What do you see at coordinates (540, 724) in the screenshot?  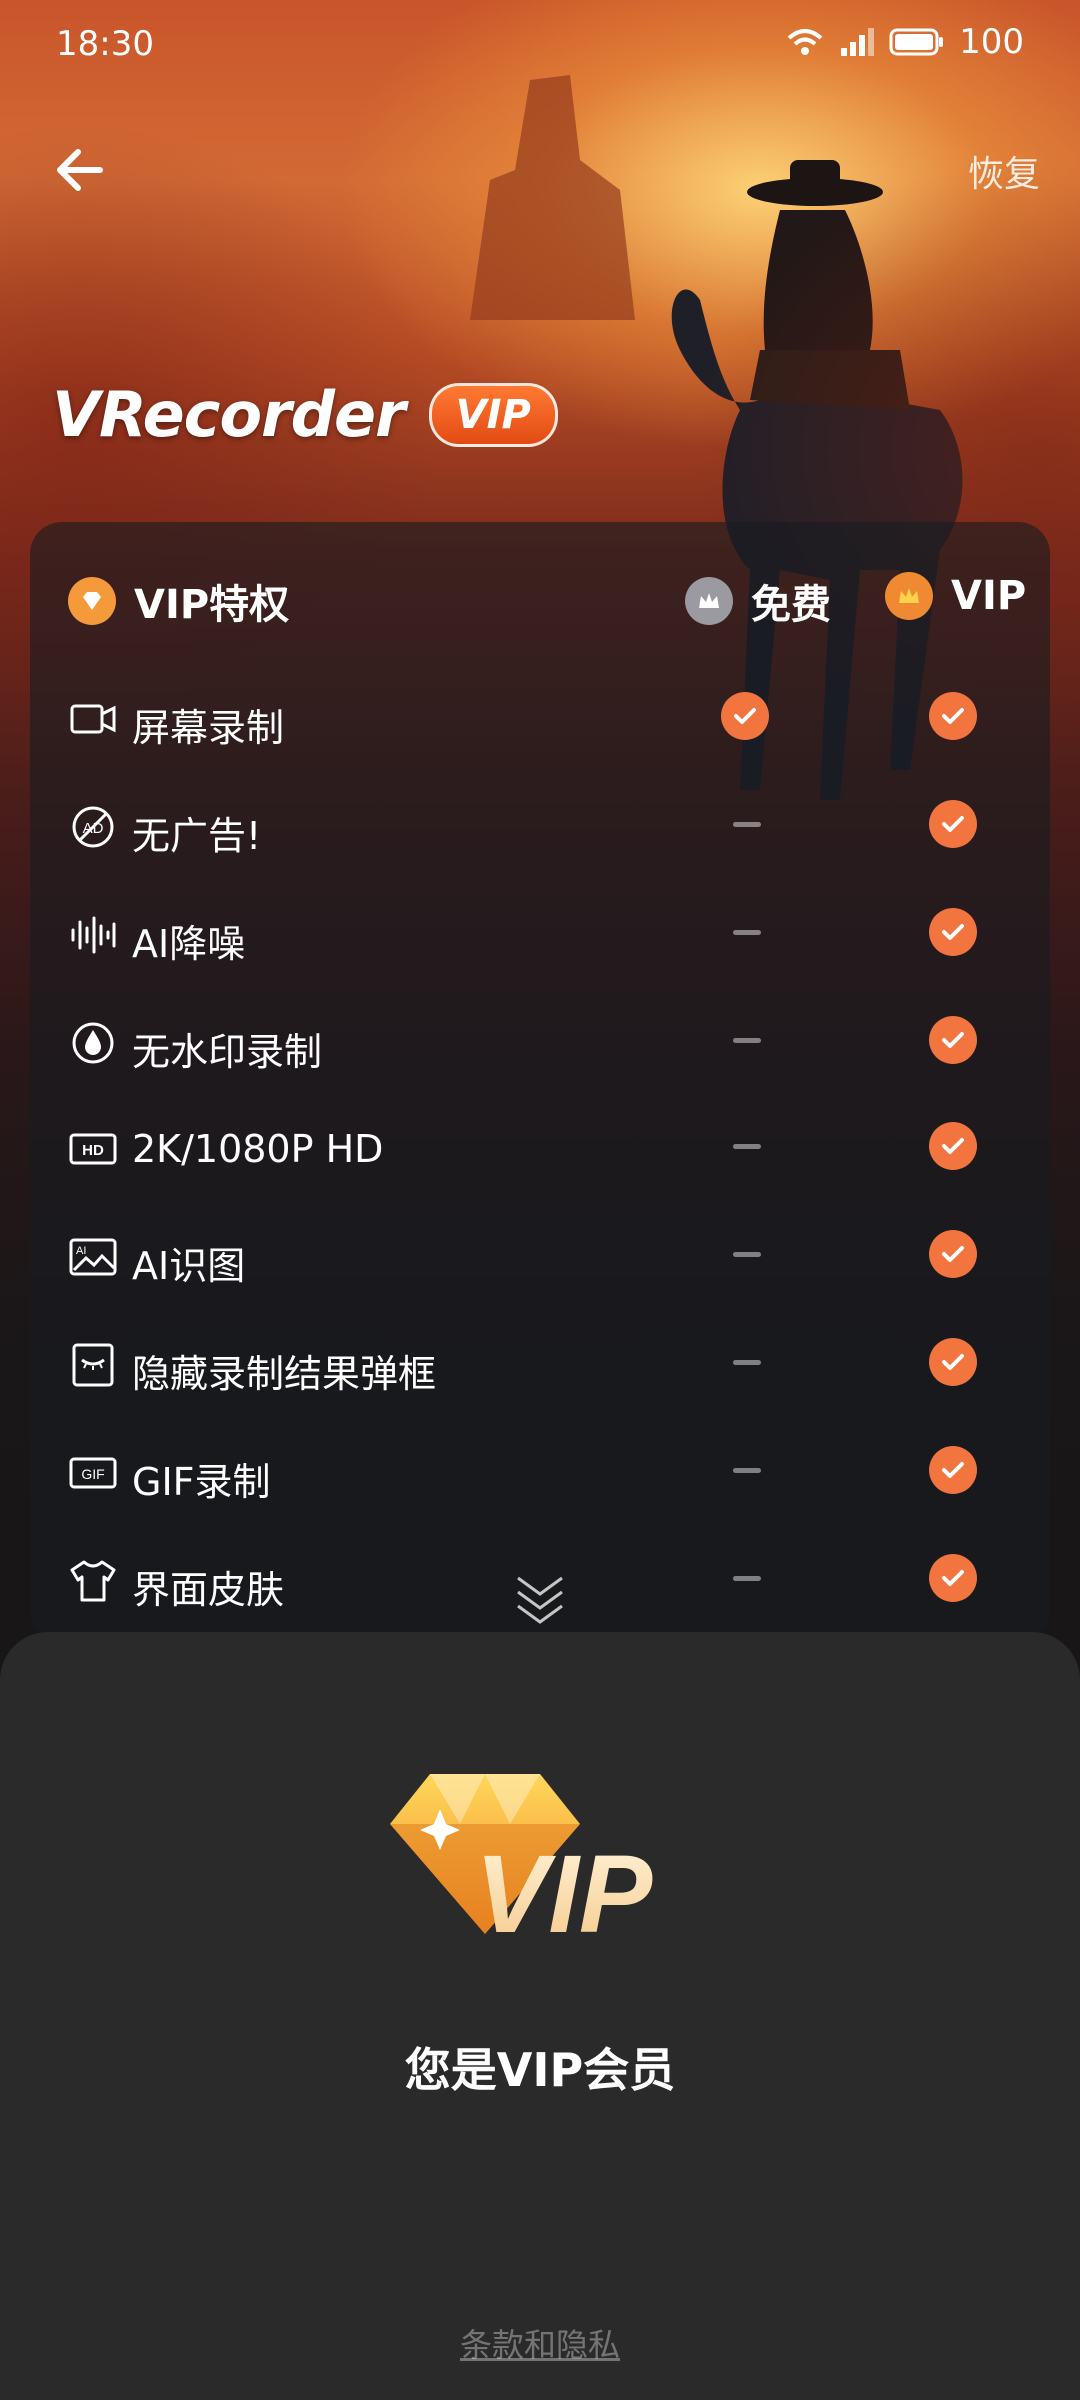 I see `feature-row: 屏幕录制` at bounding box center [540, 724].